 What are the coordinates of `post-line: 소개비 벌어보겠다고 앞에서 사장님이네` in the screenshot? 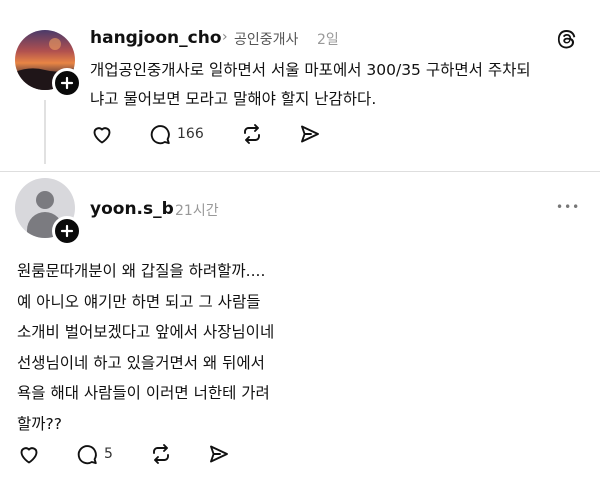 It's located at (146, 332).